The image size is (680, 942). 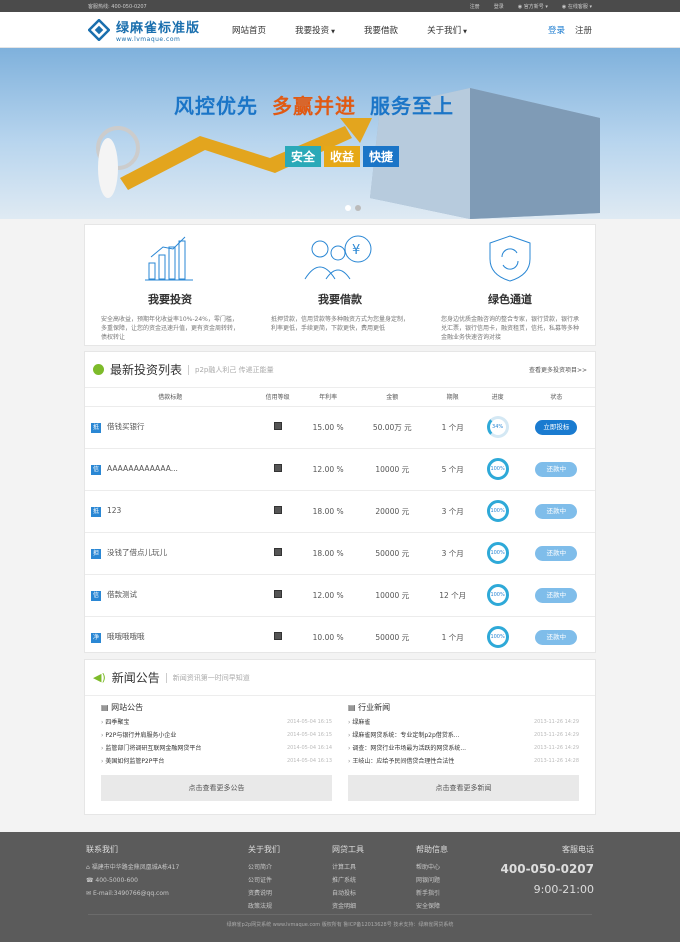 What do you see at coordinates (88, 867) in the screenshot?
I see `location-icon: ⌂` at bounding box center [88, 867].